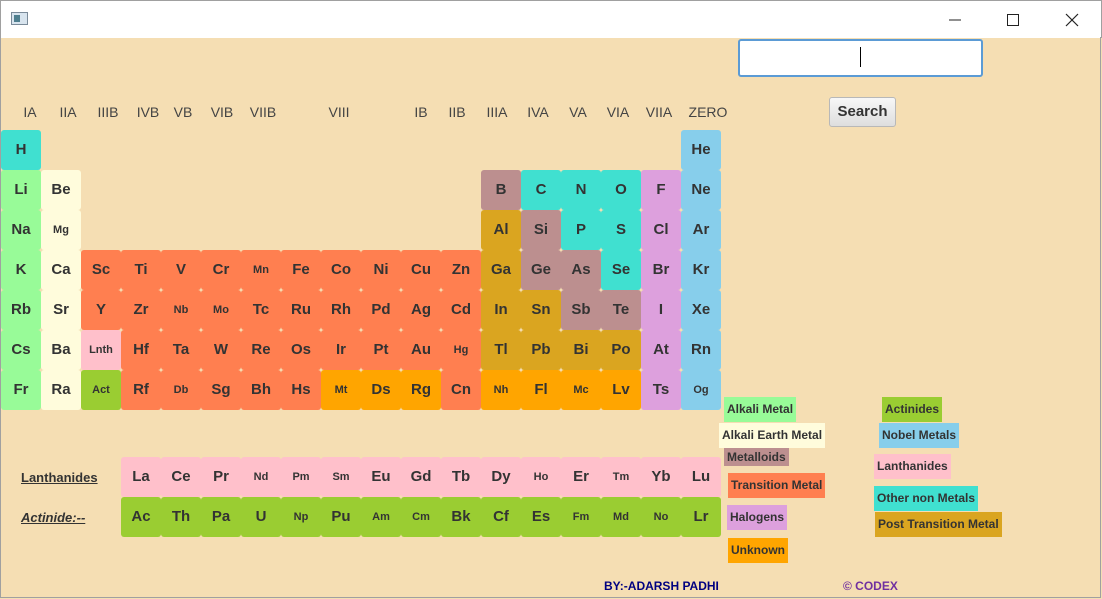 Image resolution: width=1102 pixels, height=599 pixels. Describe the element at coordinates (461, 310) in the screenshot. I see `element-cd: Cd` at that location.